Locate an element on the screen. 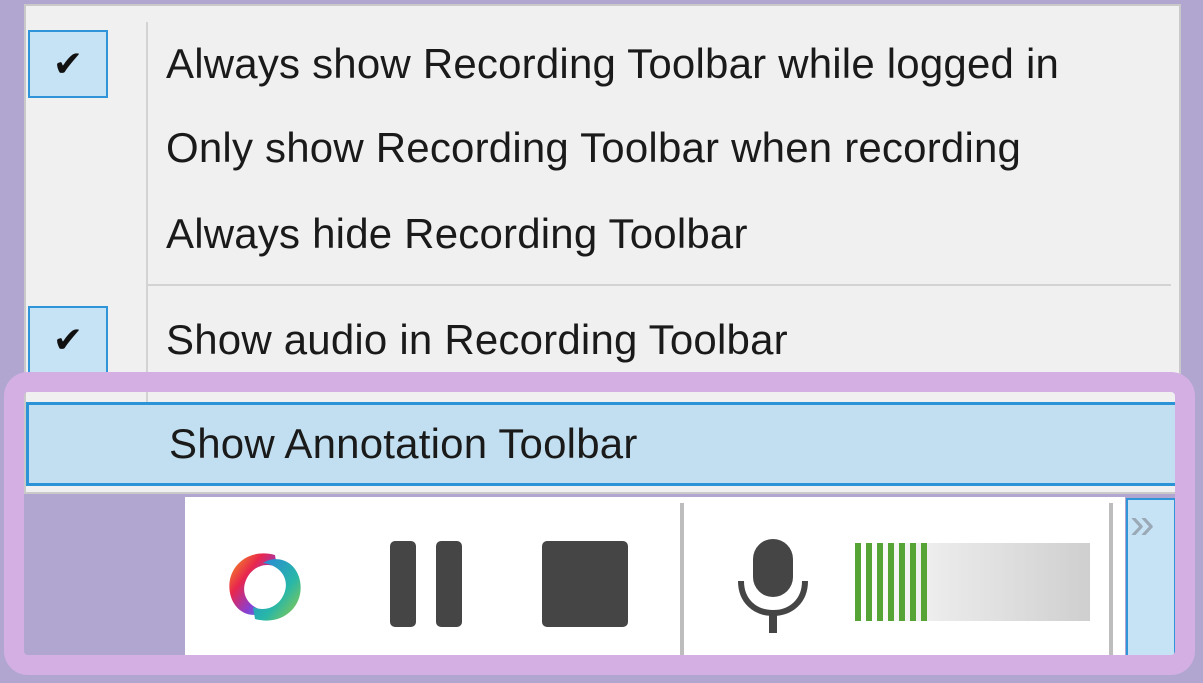 This screenshot has height=683, width=1203. menu-item-show-annotation-toolbar: Show Annotation Toolbar is located at coordinates (602, 444).